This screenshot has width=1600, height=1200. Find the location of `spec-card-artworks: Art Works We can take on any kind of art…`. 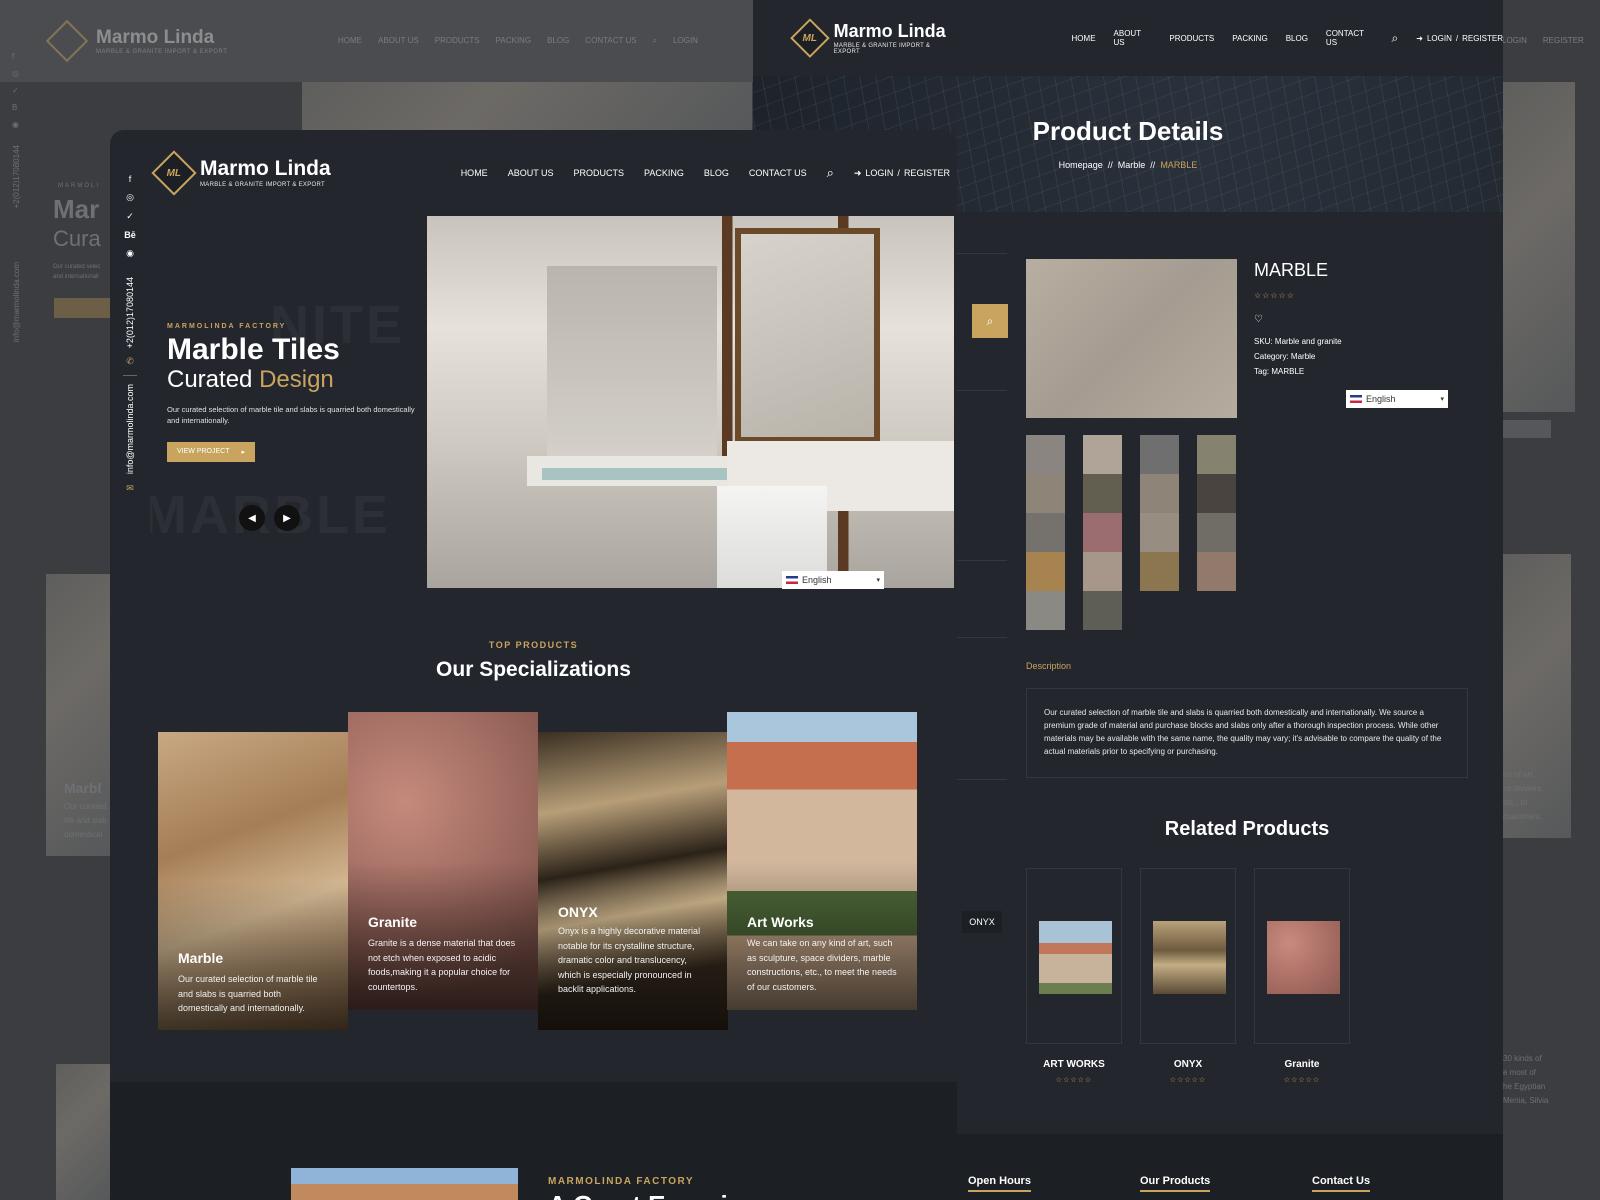

spec-card-artworks: Art Works We can take on any kind of art… is located at coordinates (822, 861).